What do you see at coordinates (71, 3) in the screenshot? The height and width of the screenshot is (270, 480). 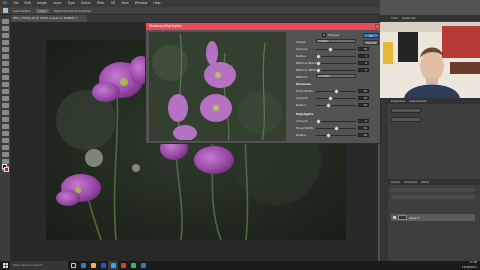 I see `menu-type: Type` at bounding box center [71, 3].